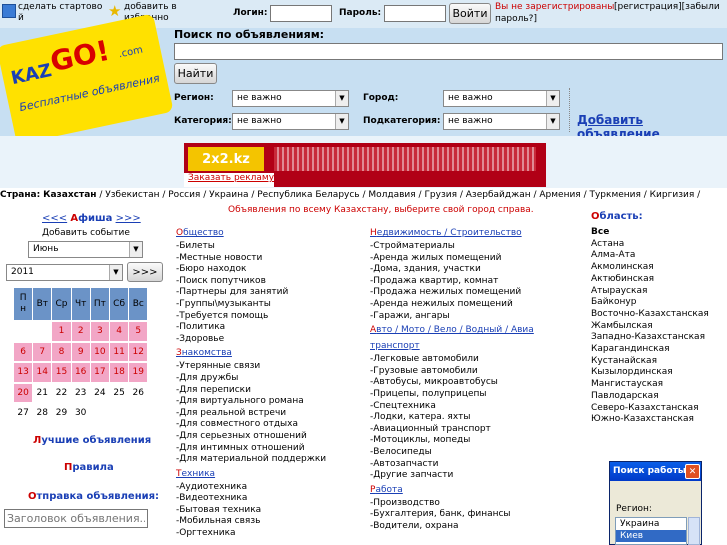 This screenshot has width=727, height=545. What do you see at coordinates (61, 413) in the screenshot?
I see `calendar-day: 29` at bounding box center [61, 413].